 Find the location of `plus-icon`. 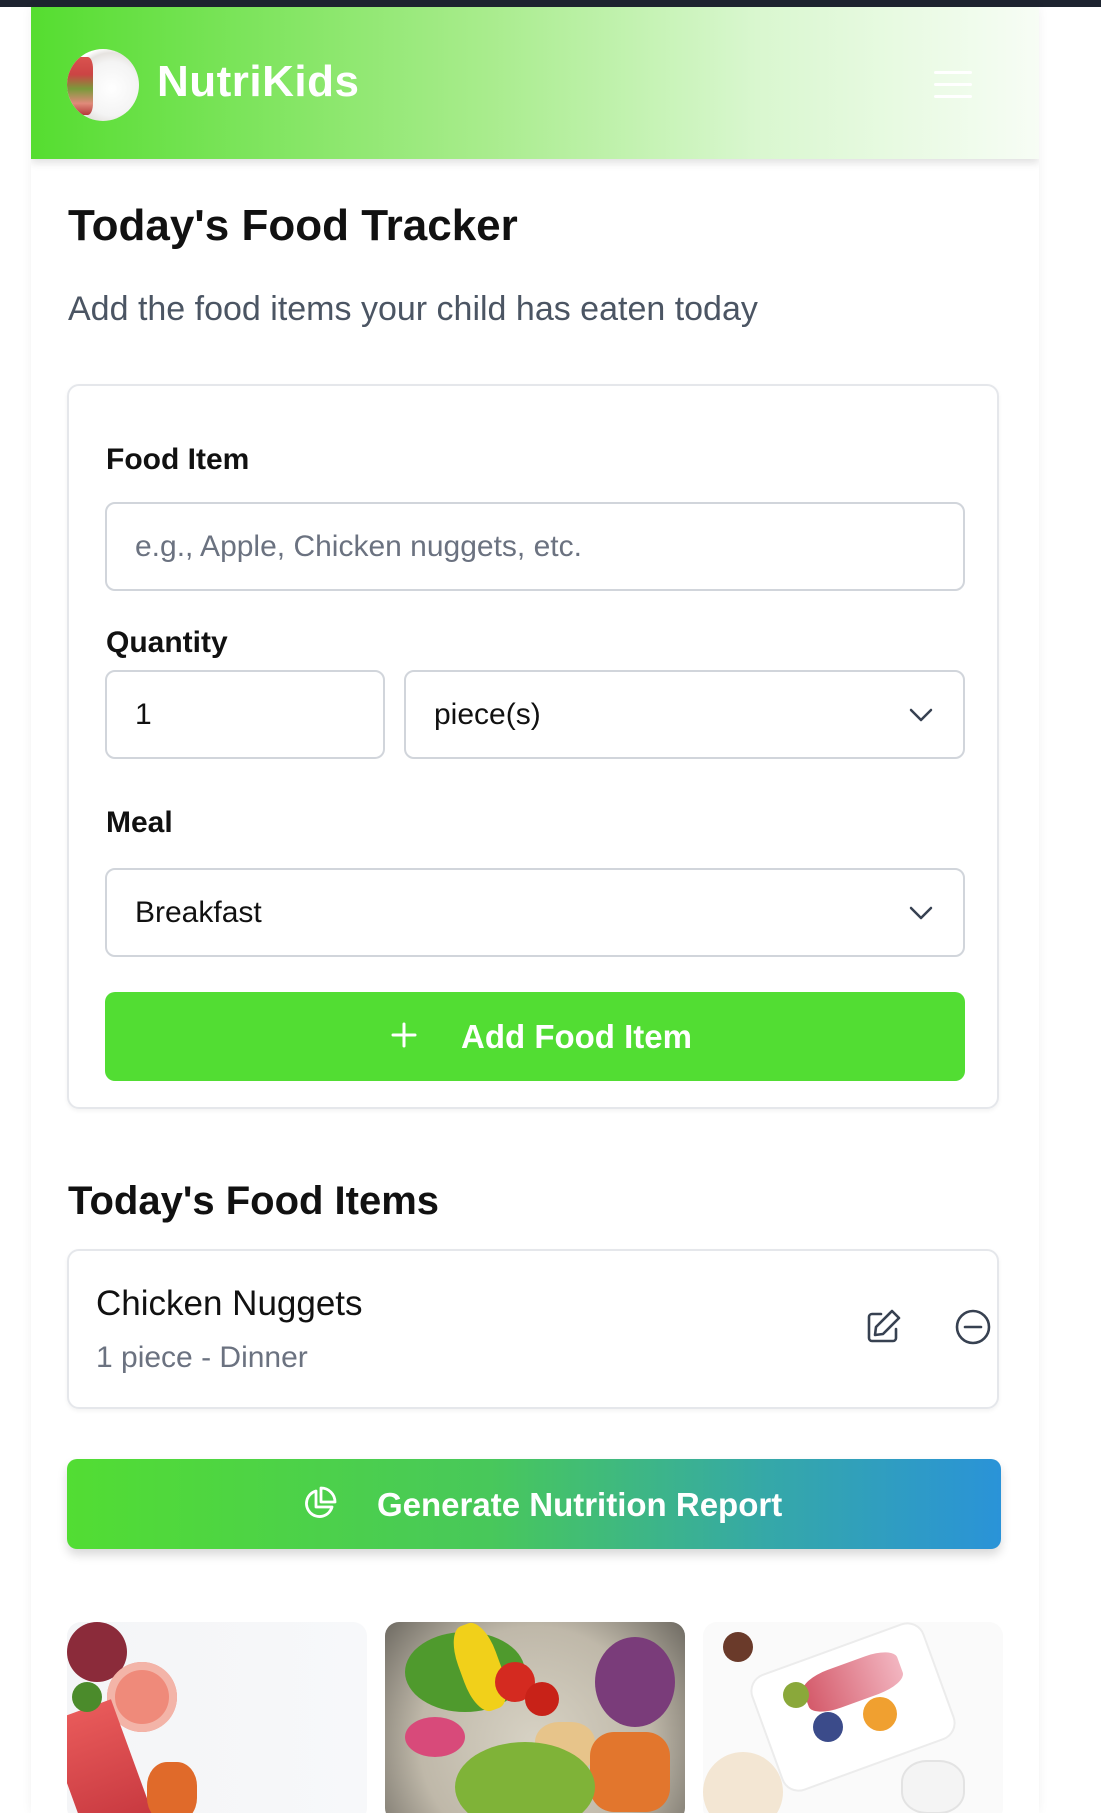

plus-icon is located at coordinates (404, 1035).